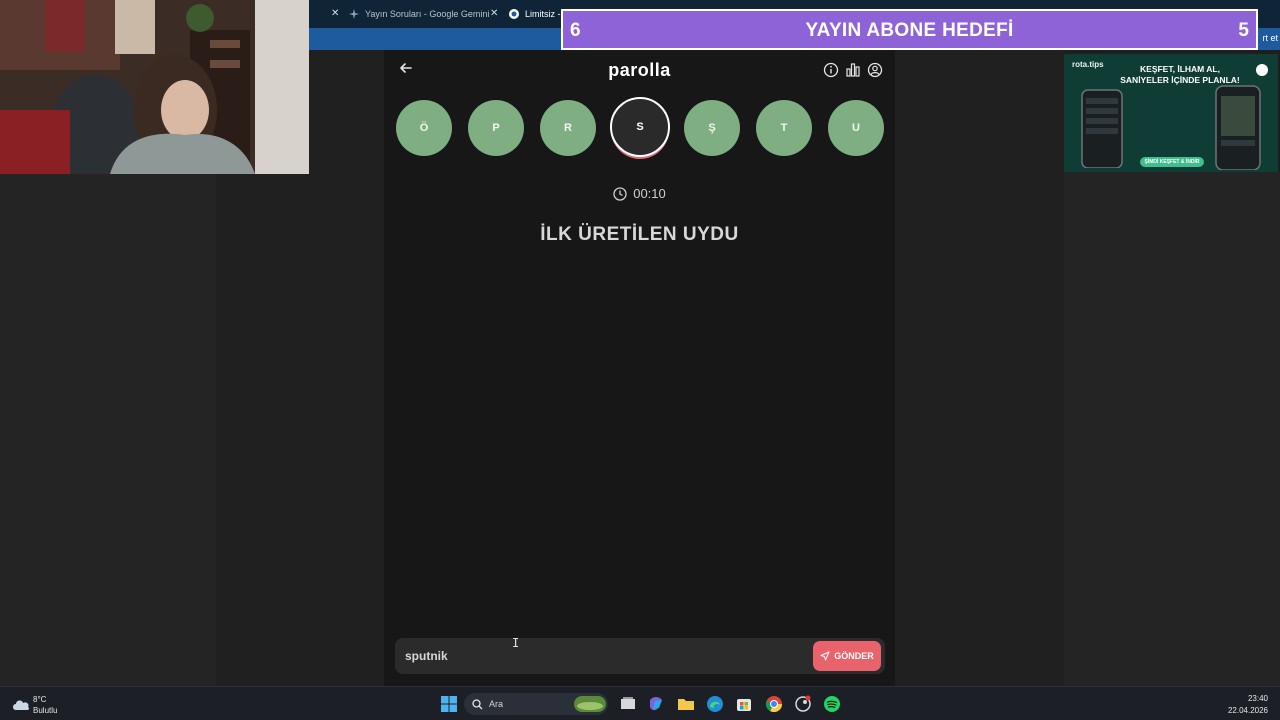 This screenshot has width=1280, height=720. What do you see at coordinates (649, 193) in the screenshot?
I see `timer-value: 00:10` at bounding box center [649, 193].